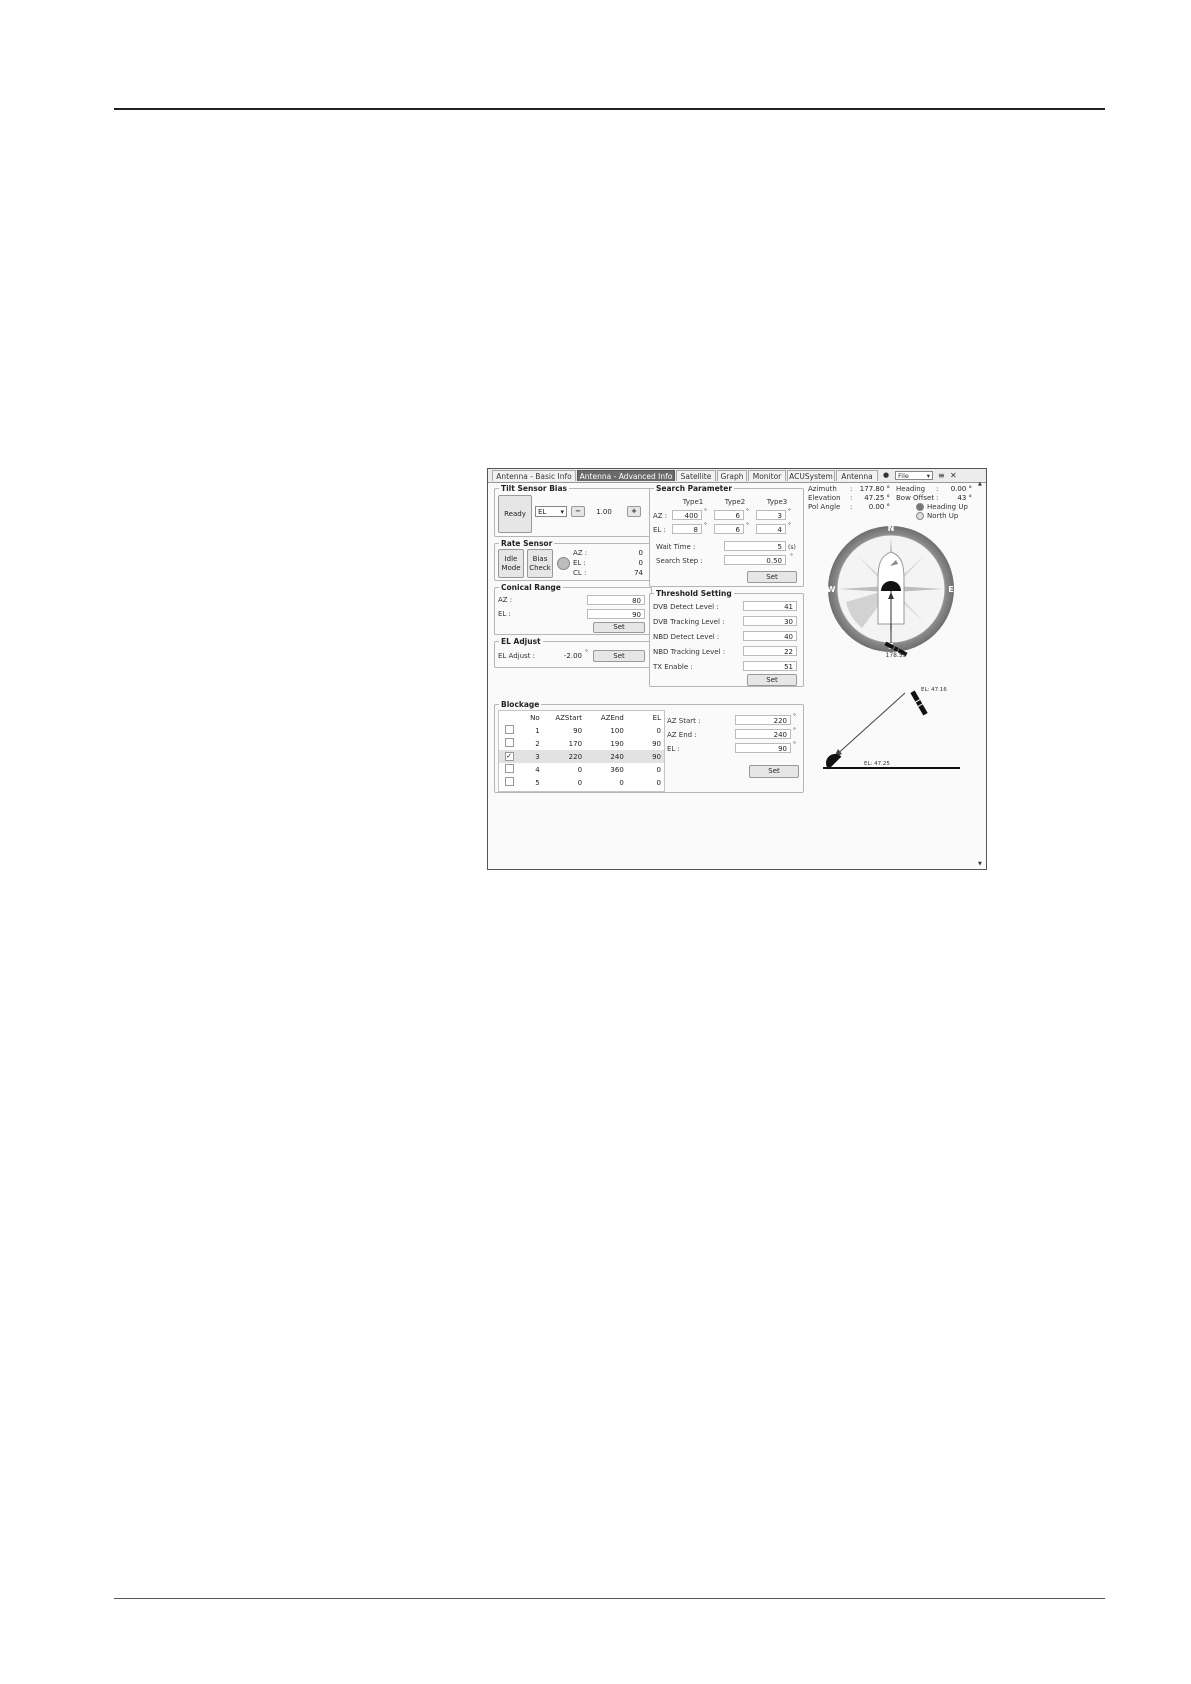 This screenshot has width=1191, height=1684. Describe the element at coordinates (770, 606) in the screenshot. I see `dvb-detect-input: 41` at that location.